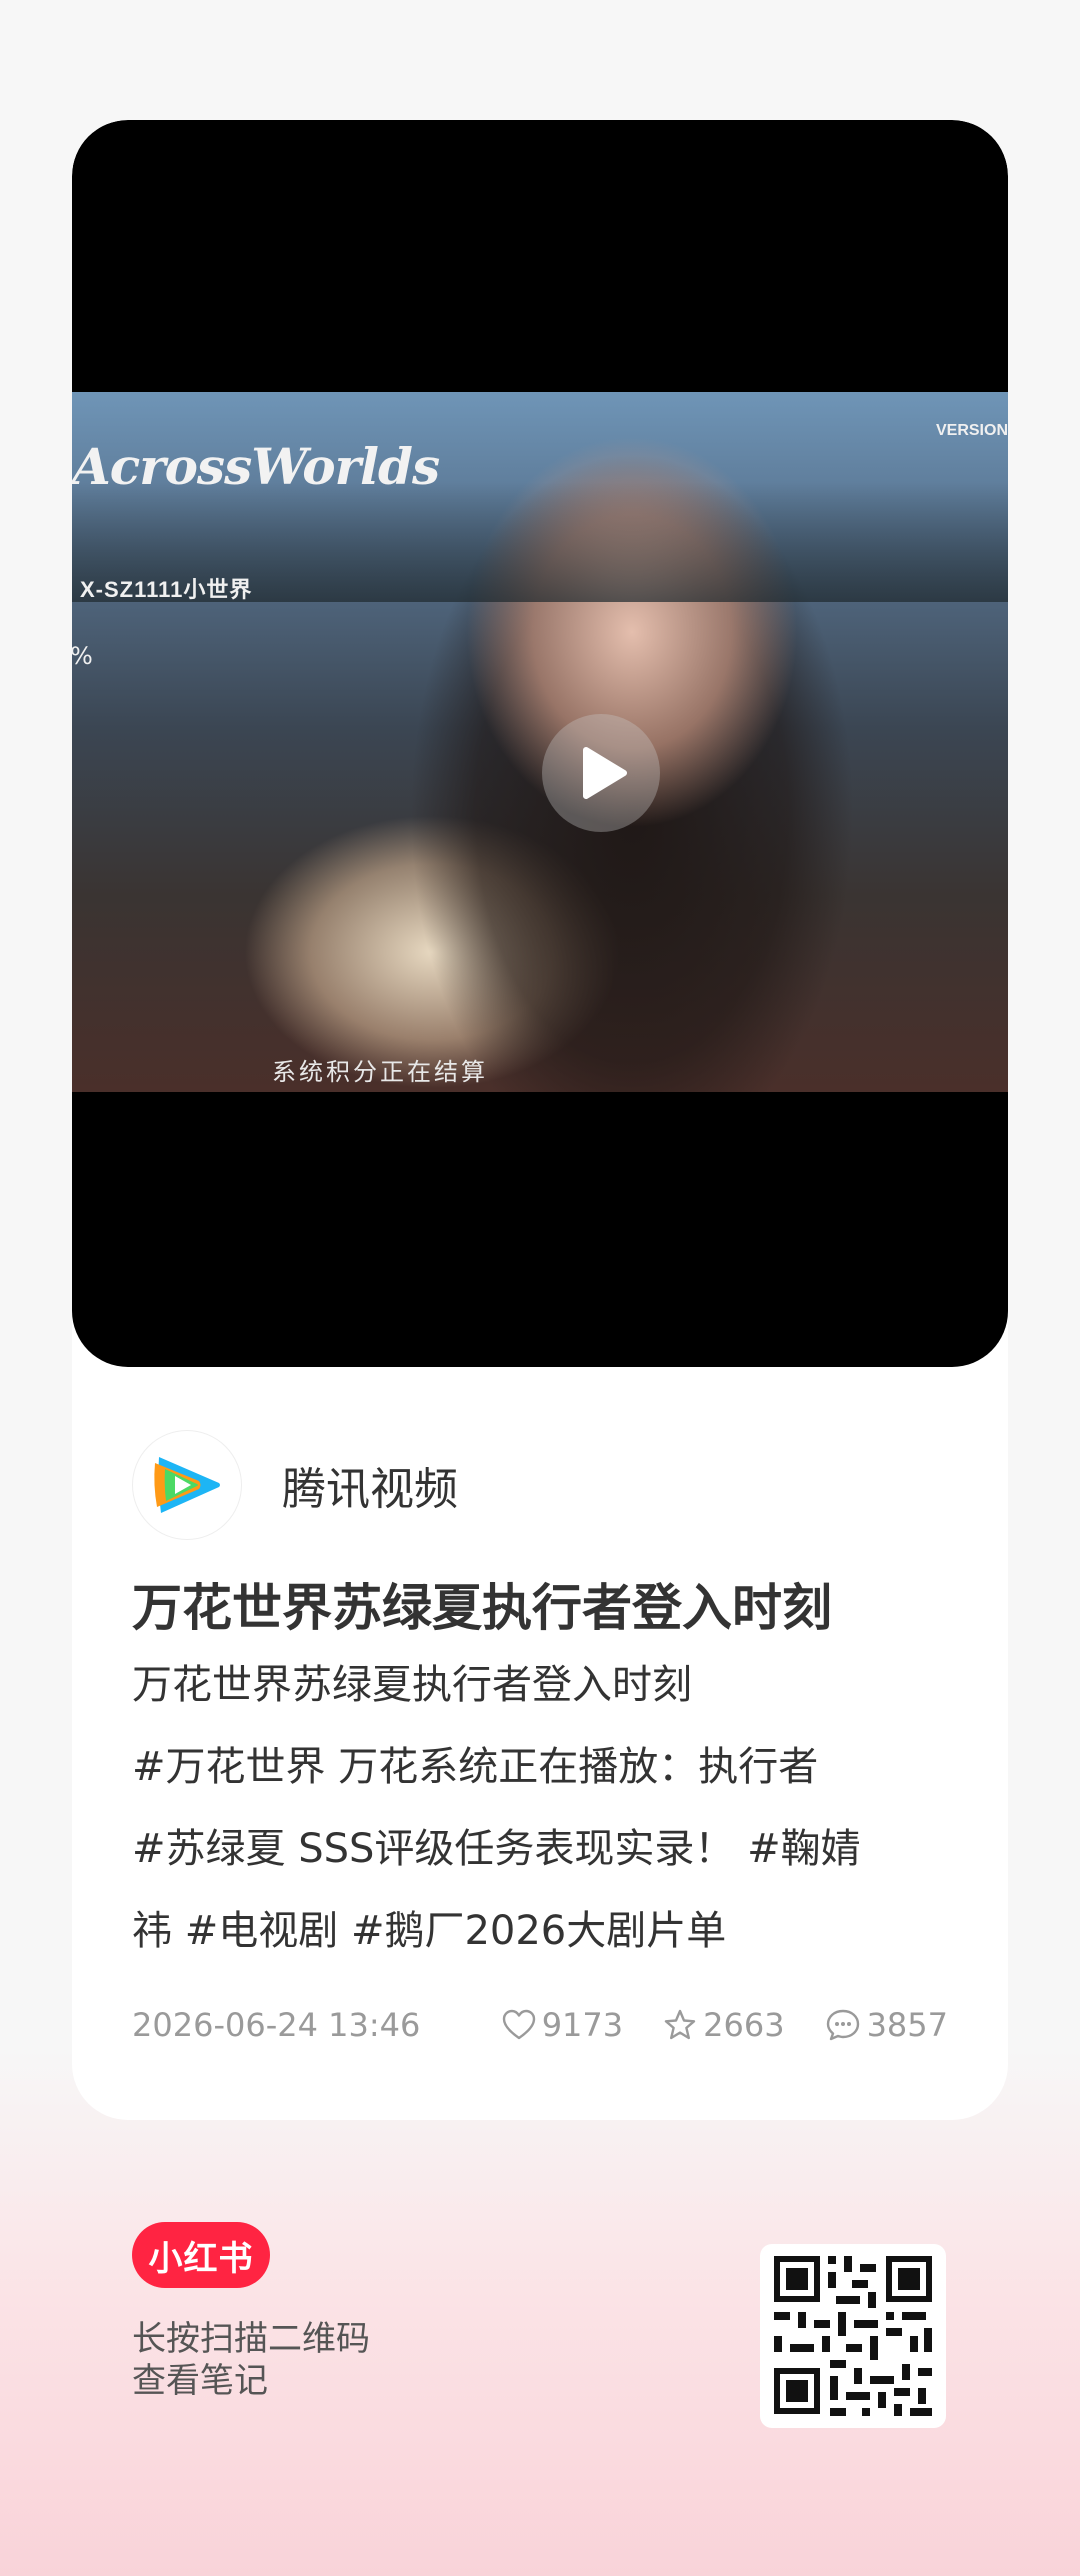 Image resolution: width=1080 pixels, height=2576 pixels. What do you see at coordinates (412, 1685) in the screenshot?
I see `desc-line: 万花世界苏绿夏执行者登入时刻` at bounding box center [412, 1685].